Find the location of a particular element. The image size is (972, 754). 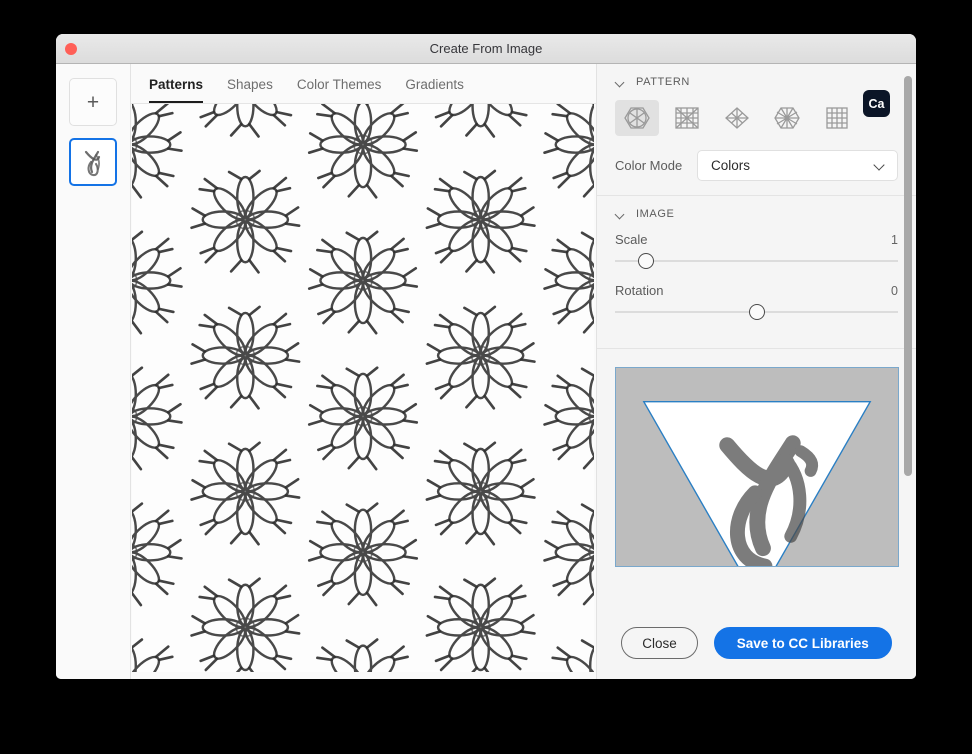

add-image-button: + is located at coordinates (93, 102).